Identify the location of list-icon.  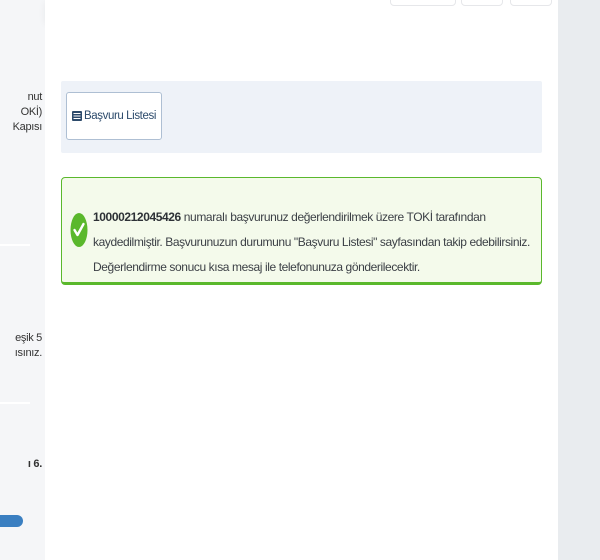
(77, 116).